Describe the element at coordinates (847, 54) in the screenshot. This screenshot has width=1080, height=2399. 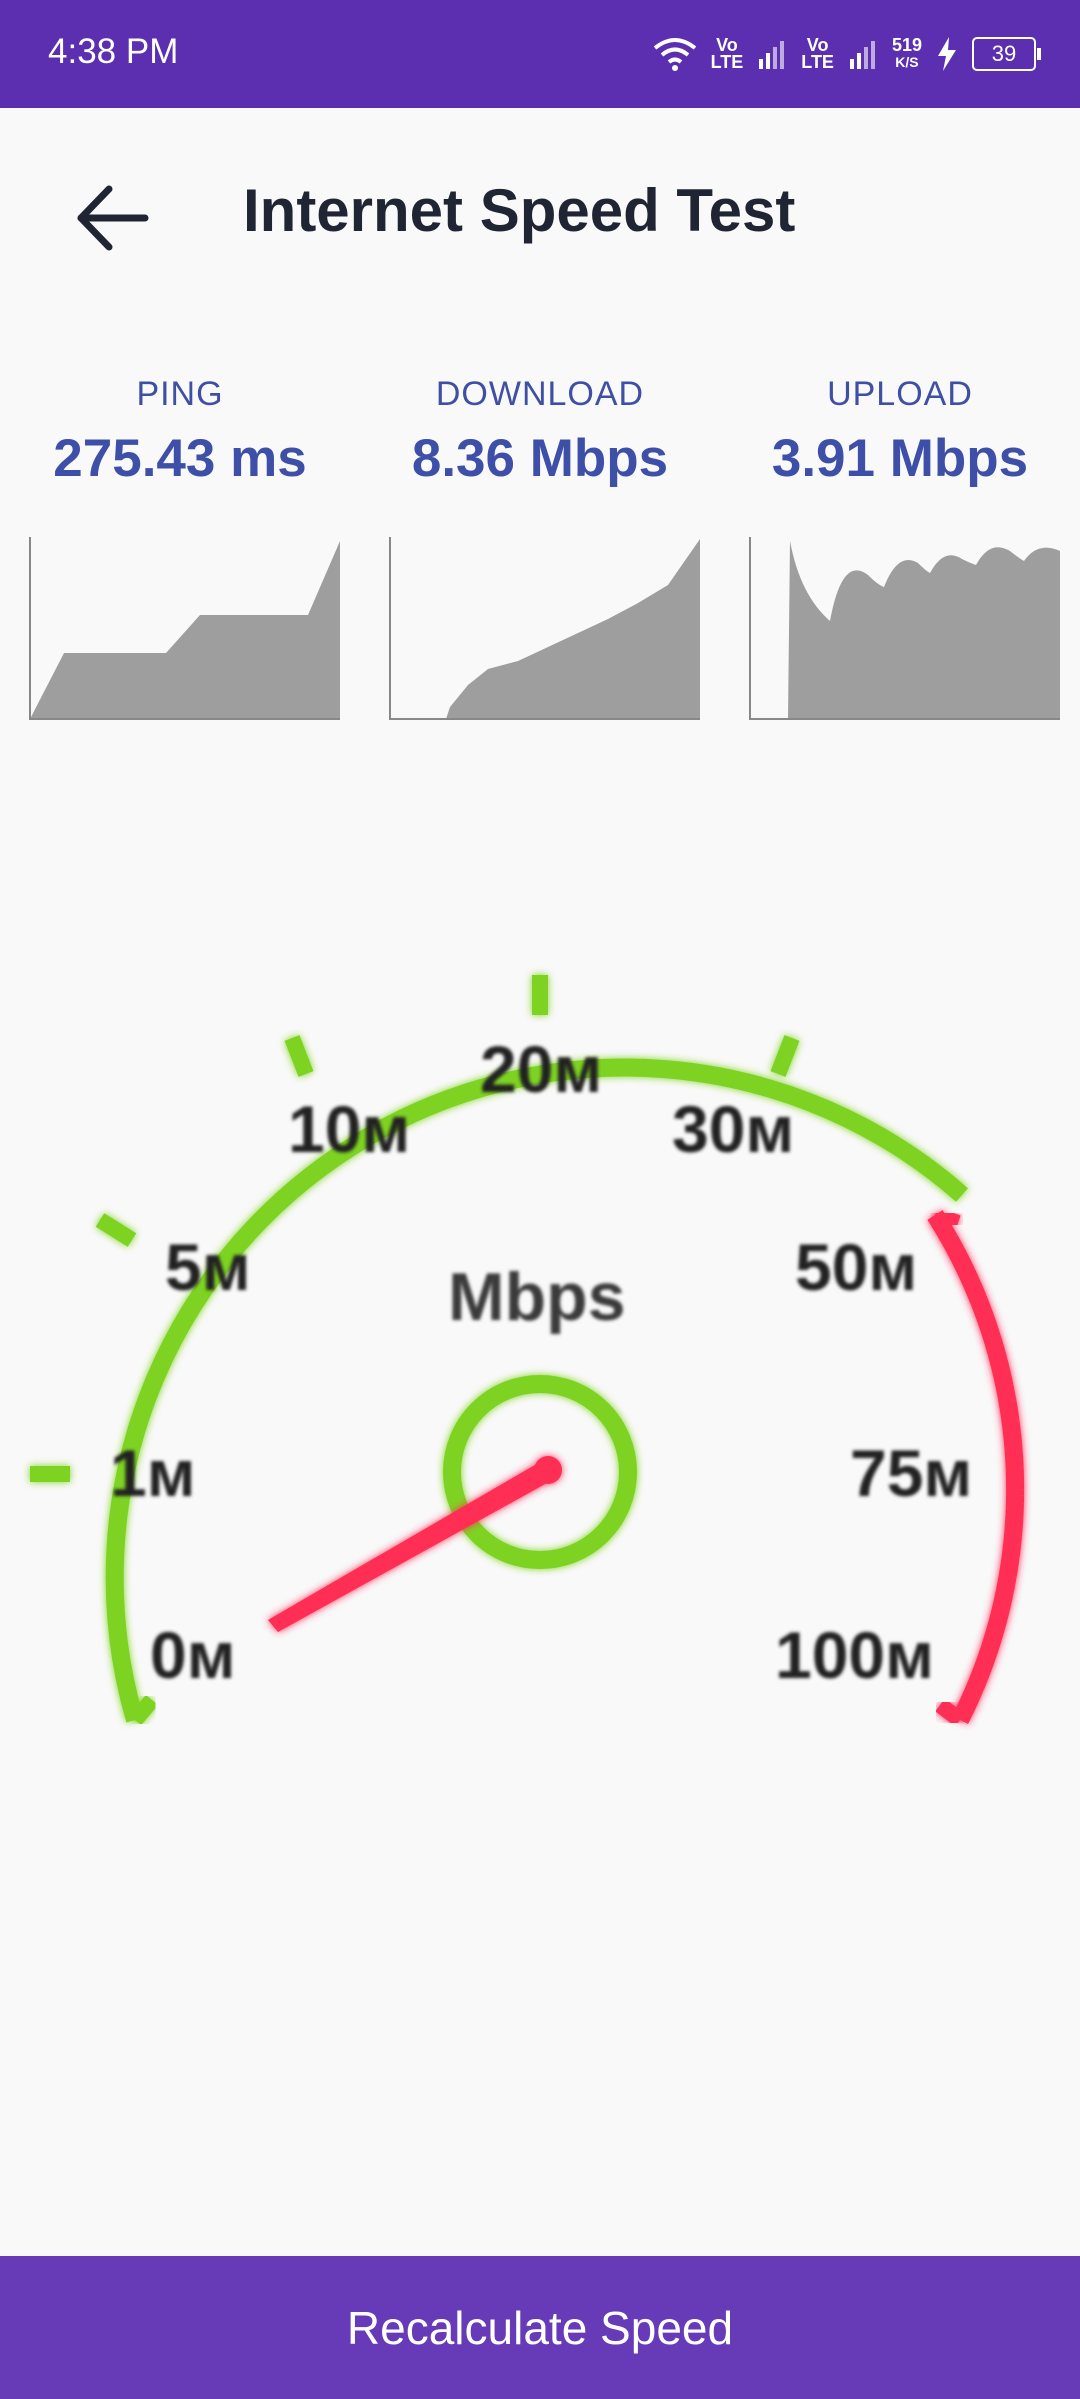
I see `status-icons: Vo LTE Vo LTE 519 K/S 39` at that location.